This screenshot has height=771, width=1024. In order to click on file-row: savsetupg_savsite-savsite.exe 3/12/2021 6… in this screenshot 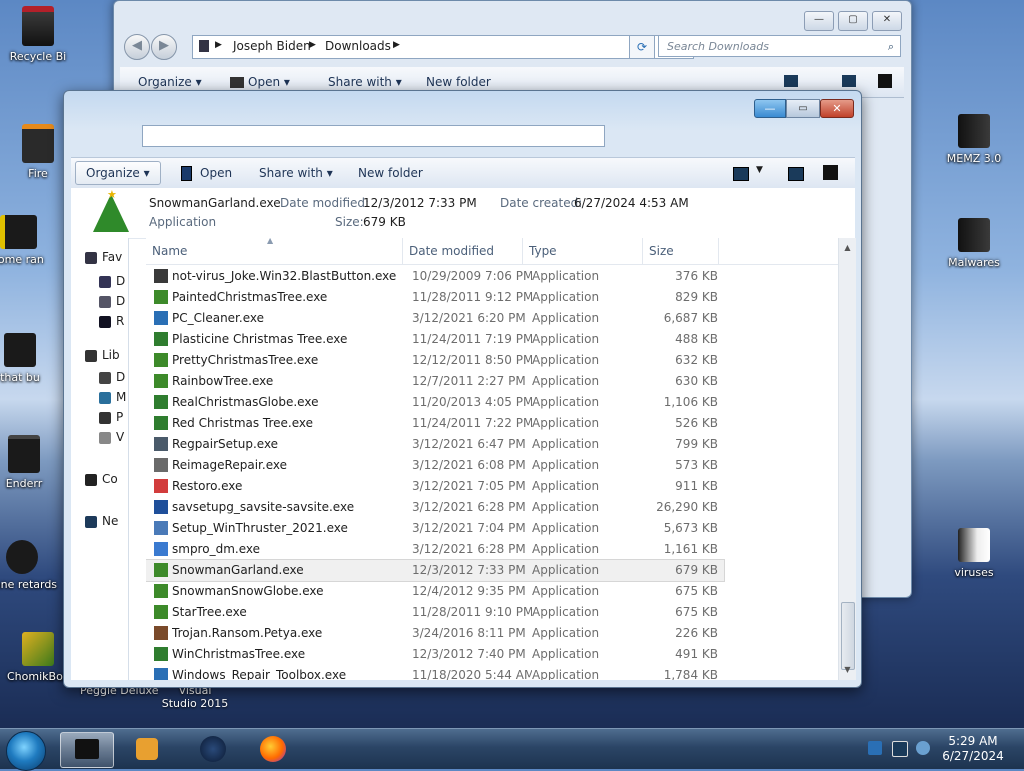, I will do `click(435, 507)`.